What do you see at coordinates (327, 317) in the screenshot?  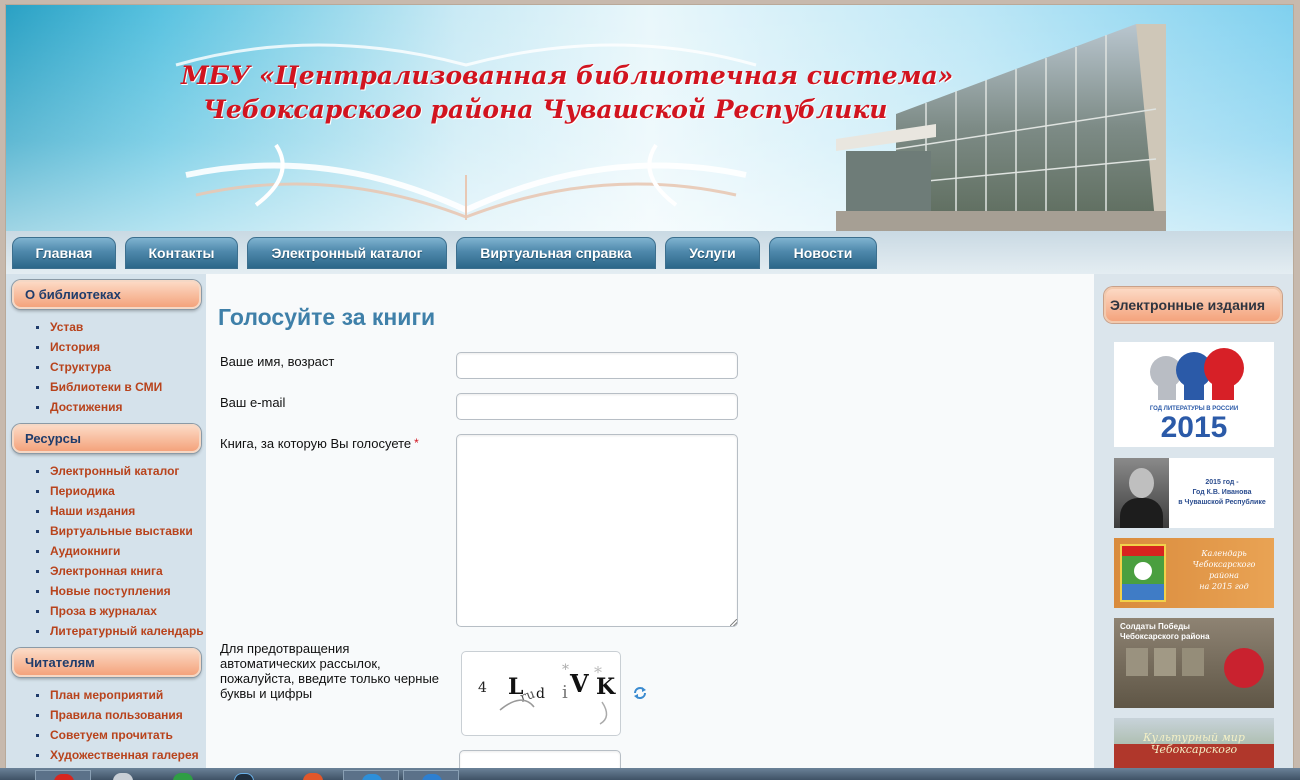 I see `page-title: Голосуйте за книги` at bounding box center [327, 317].